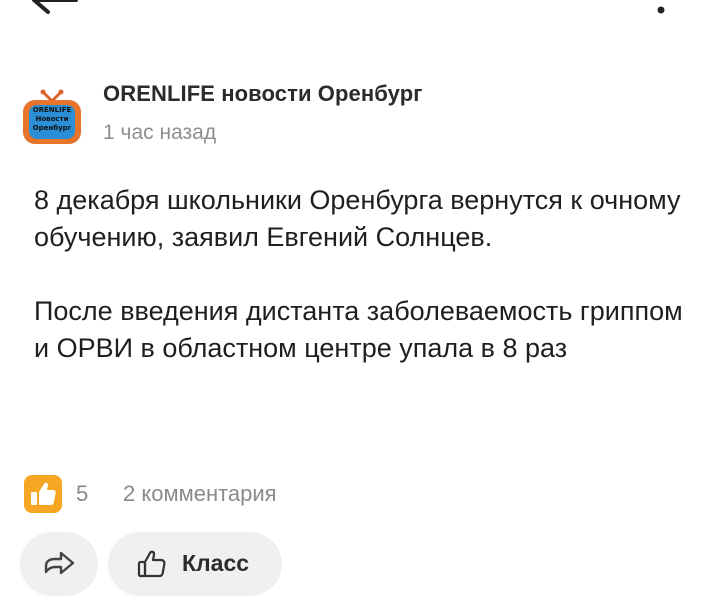  I want to click on more-vertical-icon, so click(661, 10).